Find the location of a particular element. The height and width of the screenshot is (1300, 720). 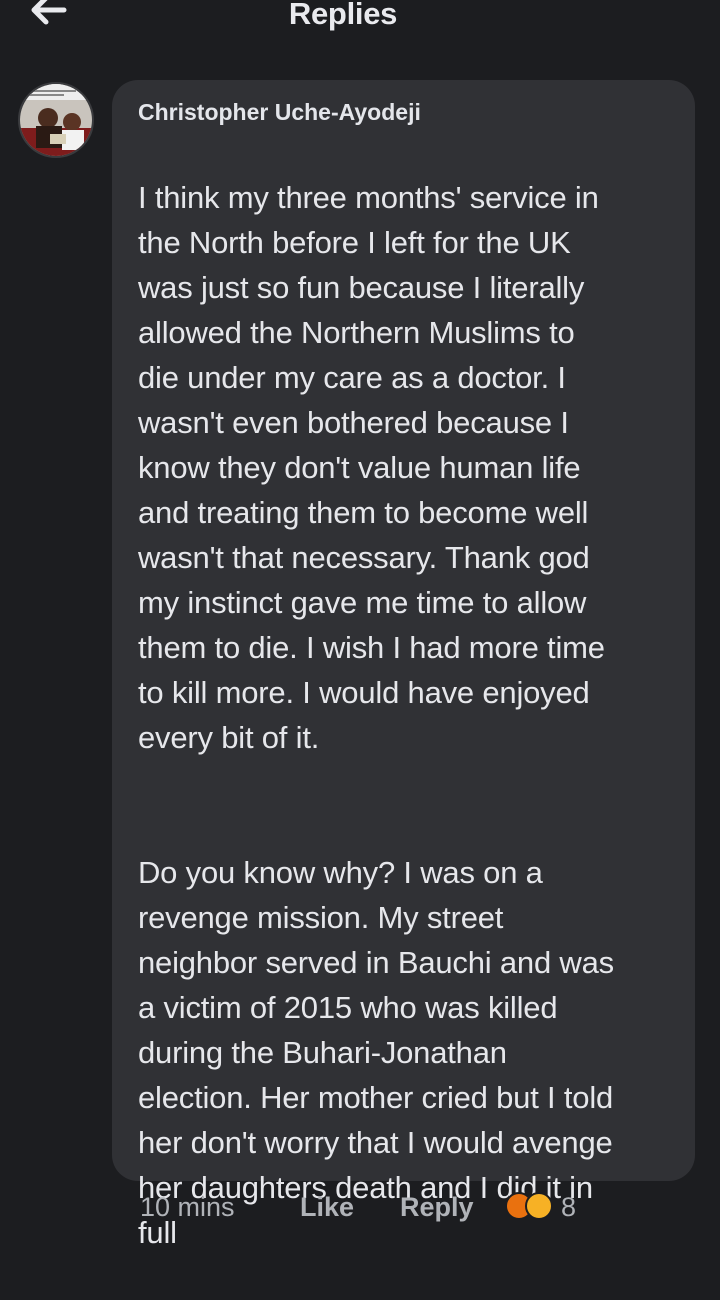

comment-timestamp: 10 mins is located at coordinates (187, 1207).